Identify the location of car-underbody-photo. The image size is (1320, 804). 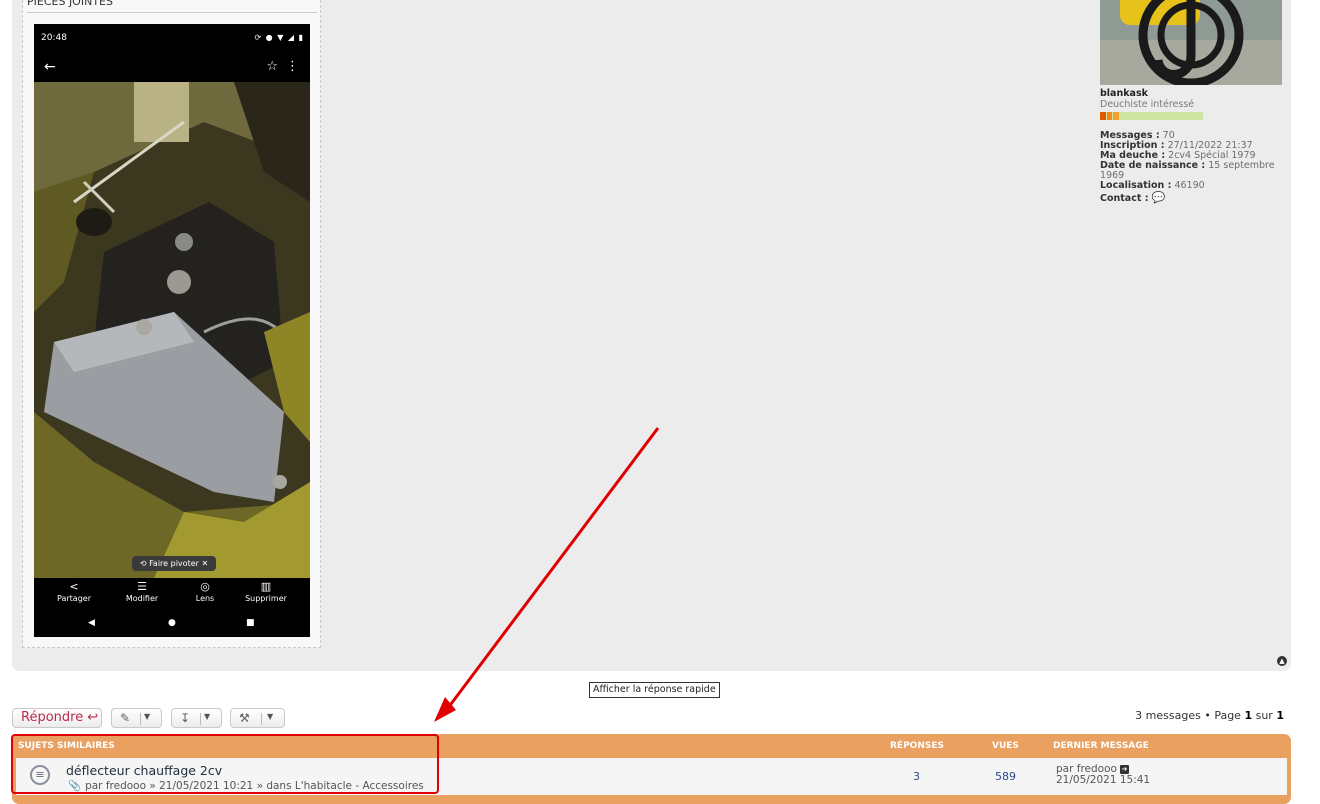
(172, 330).